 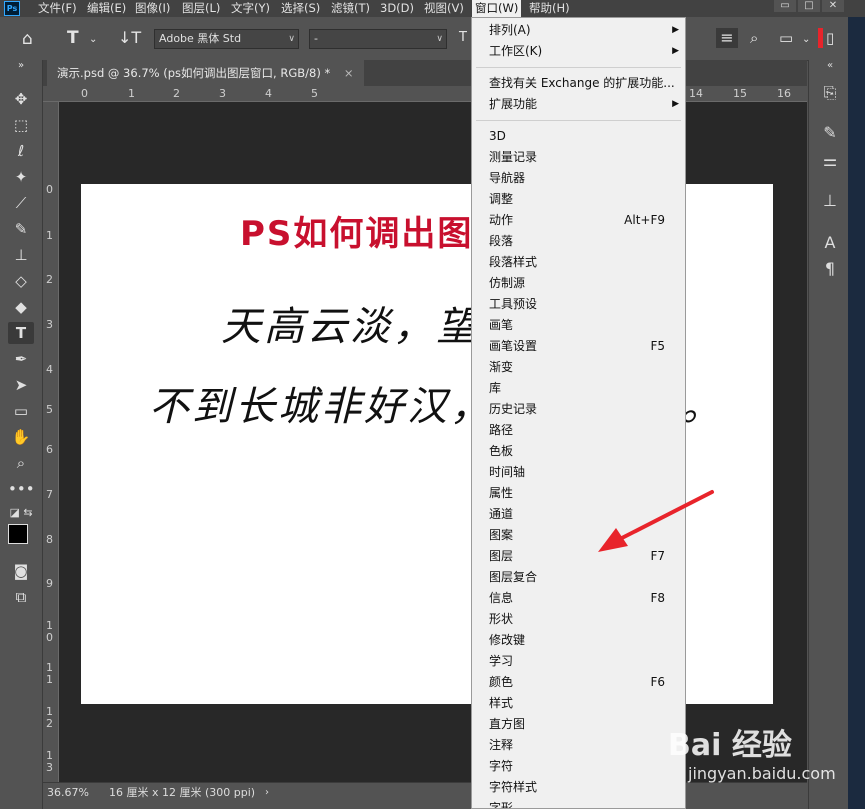 What do you see at coordinates (584, 104) in the screenshot?
I see `menu-item-group2-1: 扩展功能 ▶` at bounding box center [584, 104].